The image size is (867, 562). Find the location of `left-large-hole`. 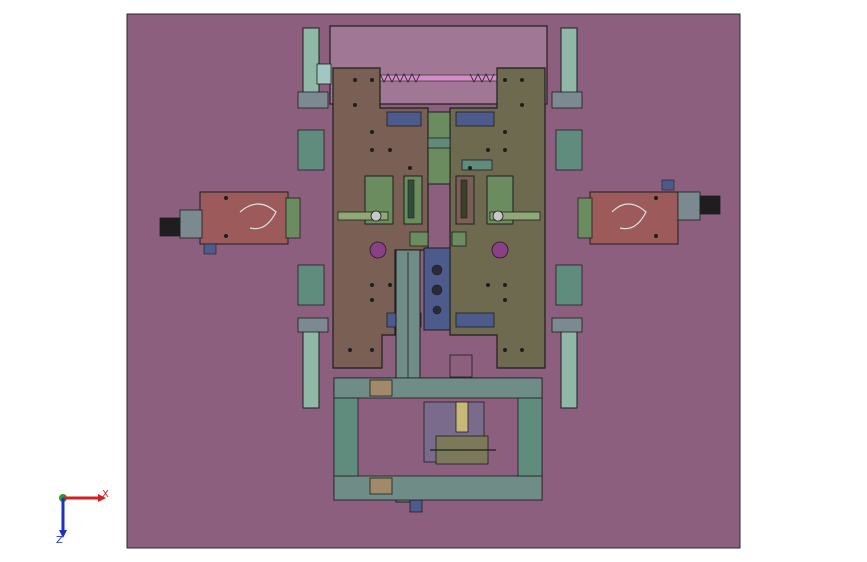

left-large-hole is located at coordinates (378, 250).